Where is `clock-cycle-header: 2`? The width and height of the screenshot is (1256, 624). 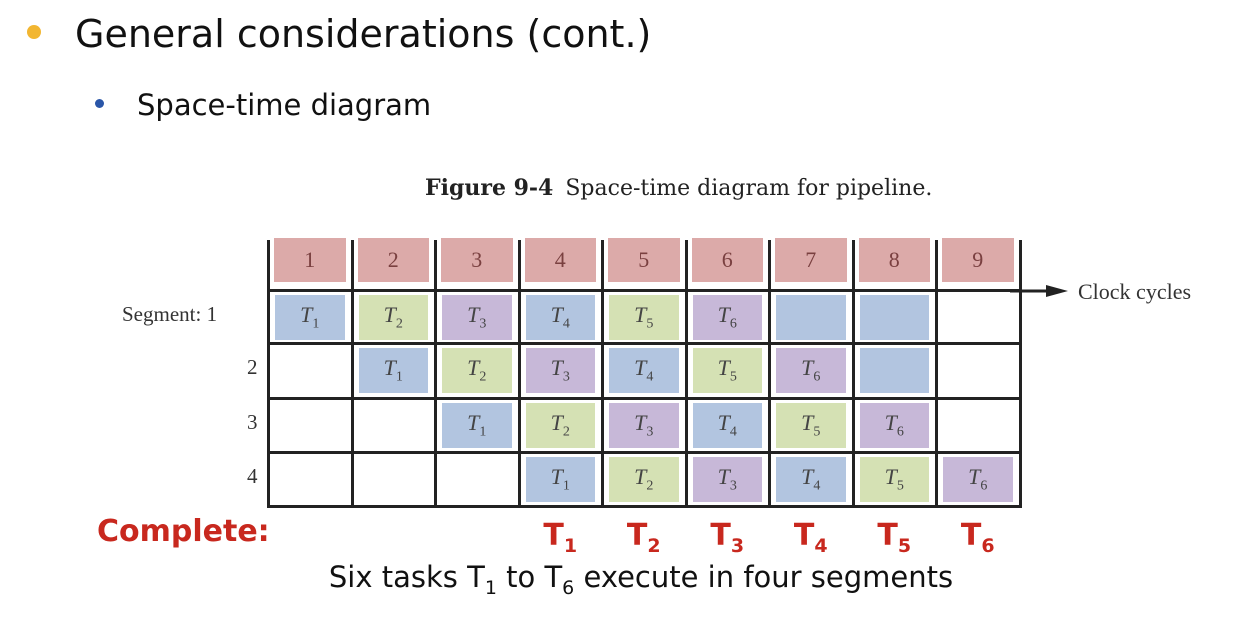 clock-cycle-header: 2 is located at coordinates (393, 260).